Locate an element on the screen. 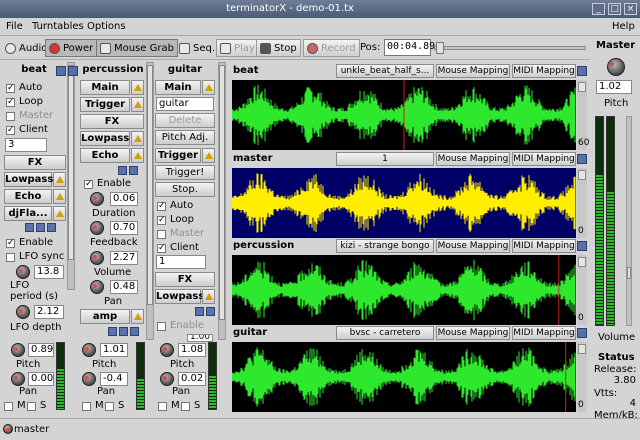  percussion-pitch-knob is located at coordinates (89, 350).